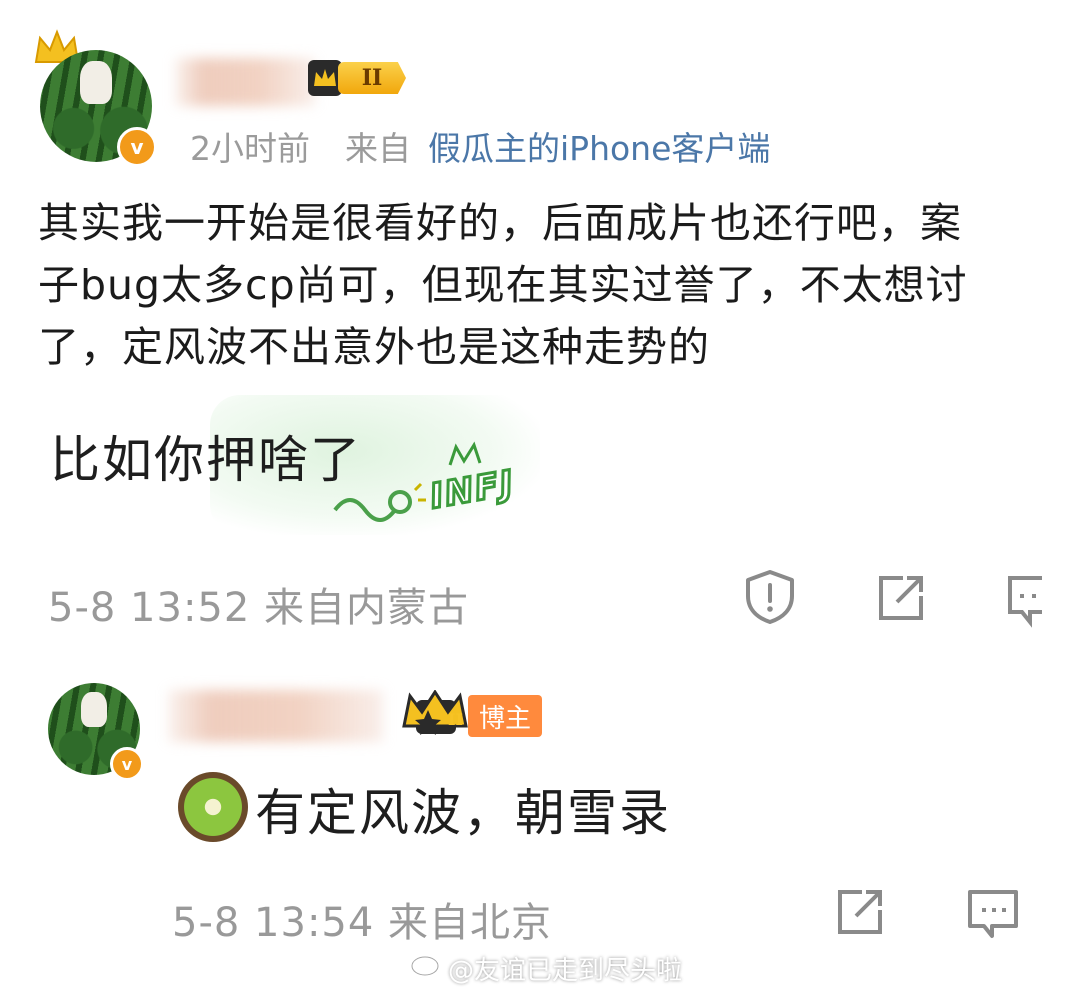  What do you see at coordinates (378, 148) in the screenshot?
I see `post-from-label: 来自` at bounding box center [378, 148].